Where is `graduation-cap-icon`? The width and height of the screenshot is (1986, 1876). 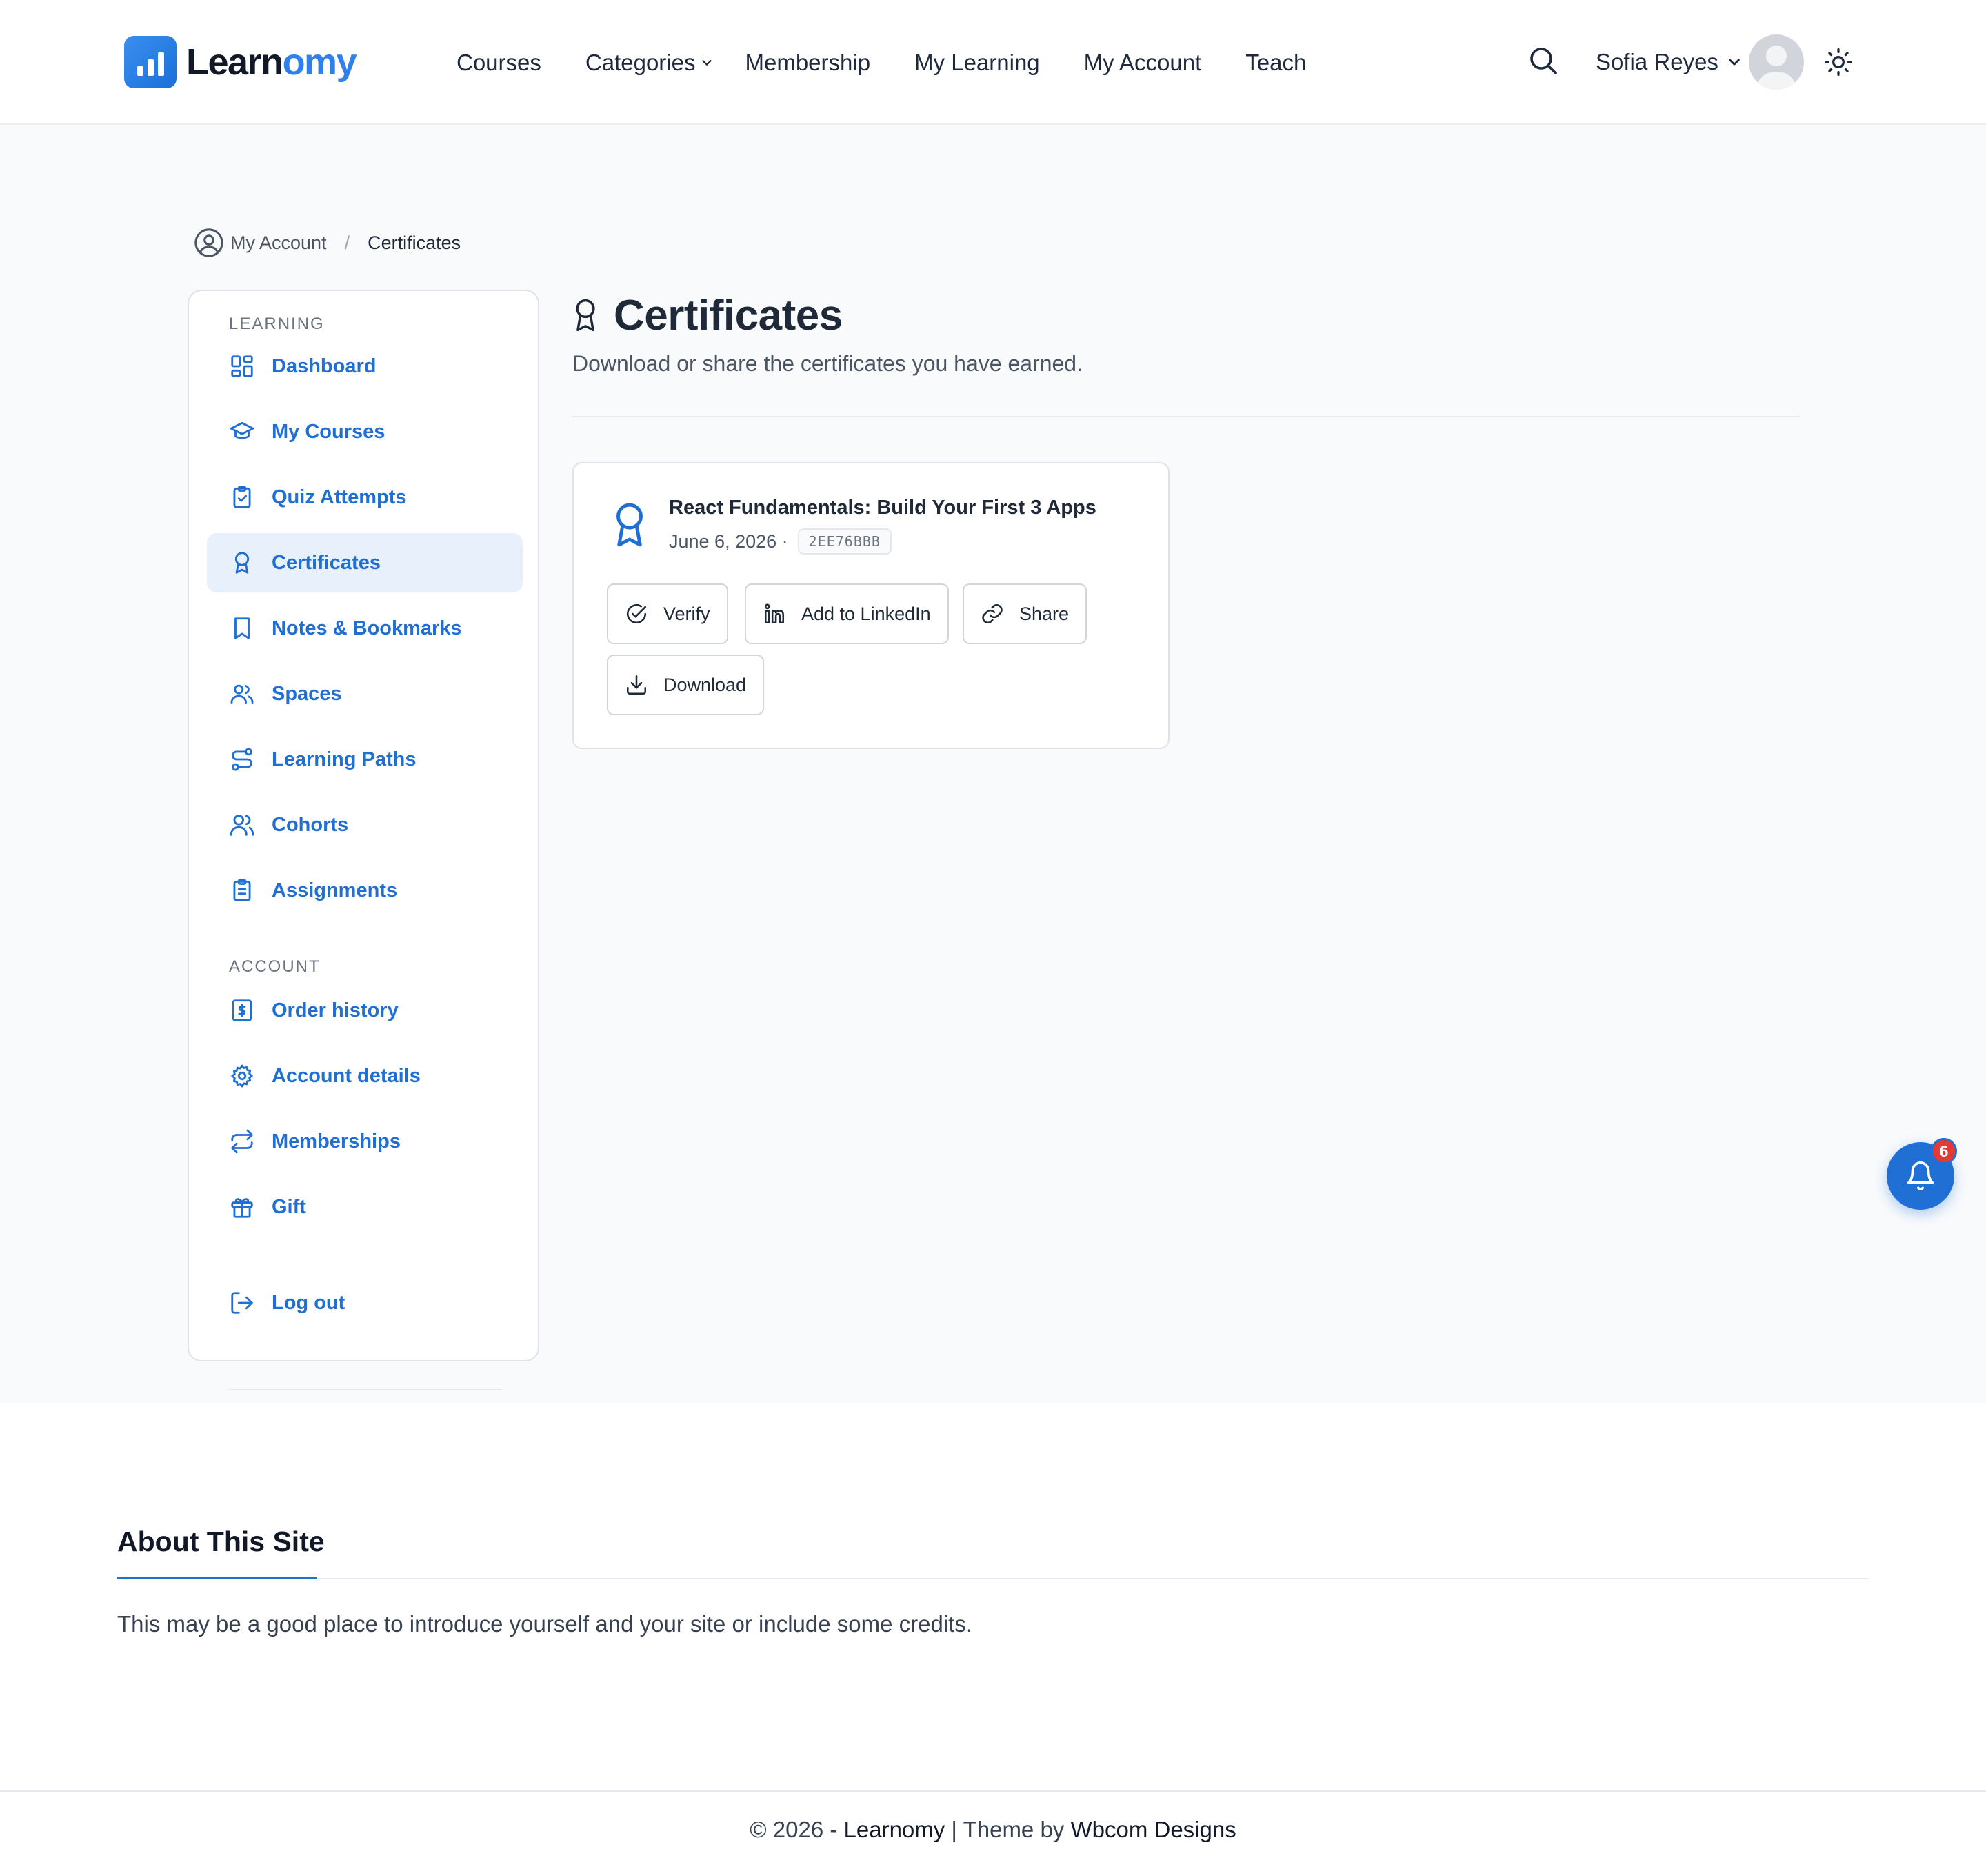 graduation-cap-icon is located at coordinates (242, 430).